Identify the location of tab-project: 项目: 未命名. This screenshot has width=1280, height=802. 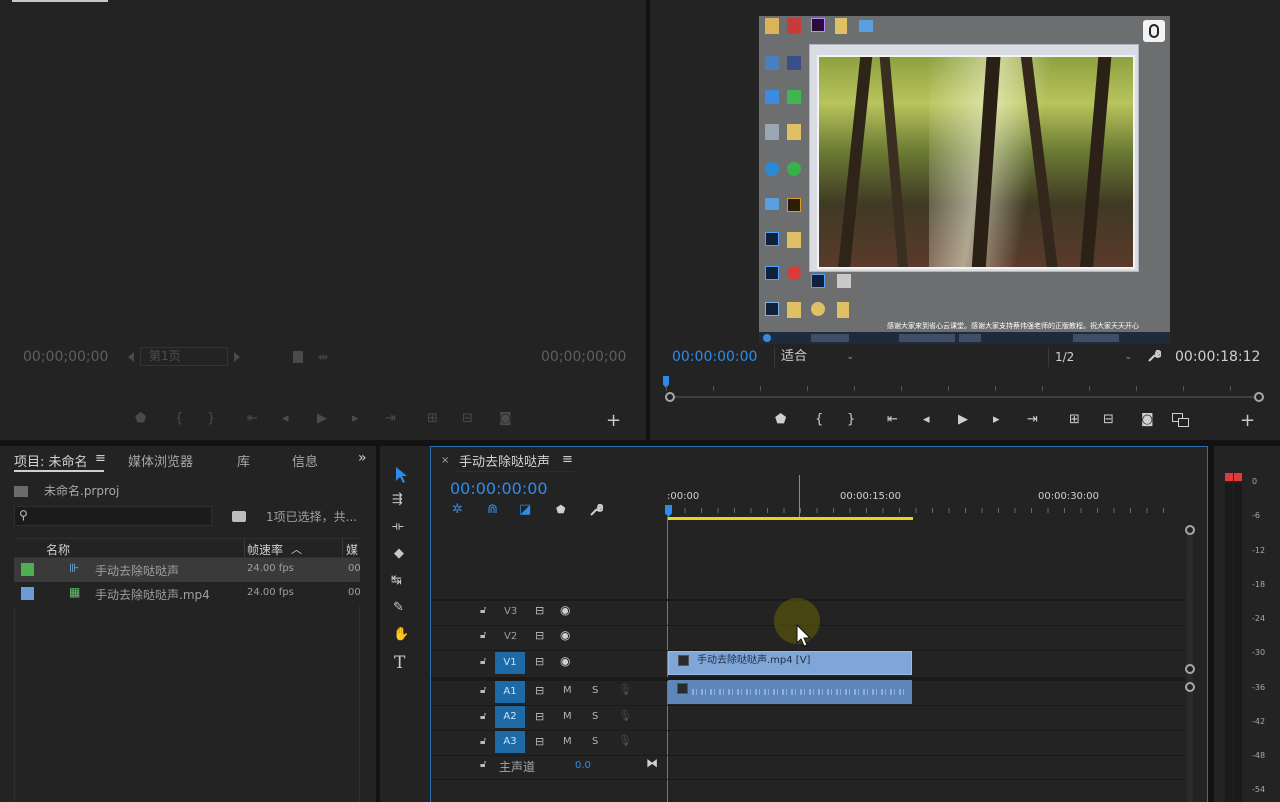
(51, 460).